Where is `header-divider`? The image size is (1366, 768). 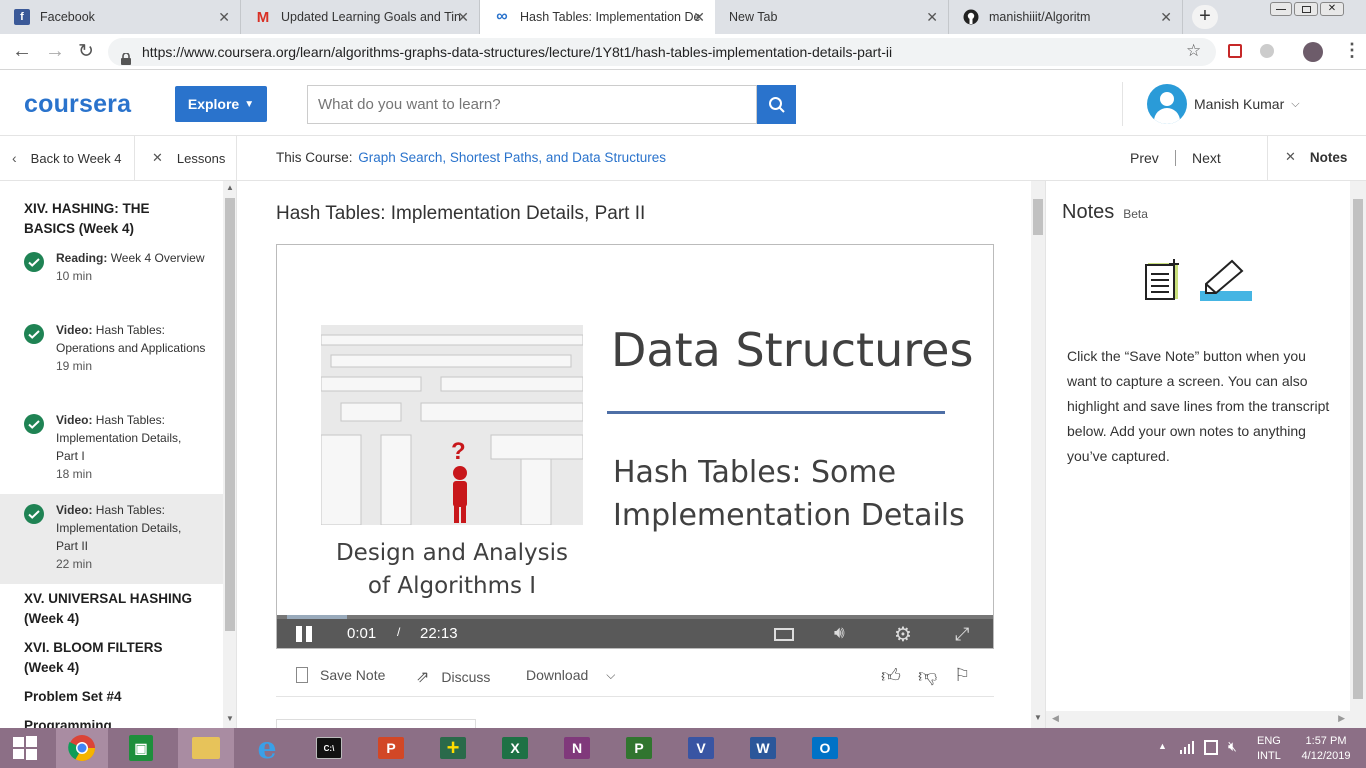 header-divider is located at coordinates (1122, 104).